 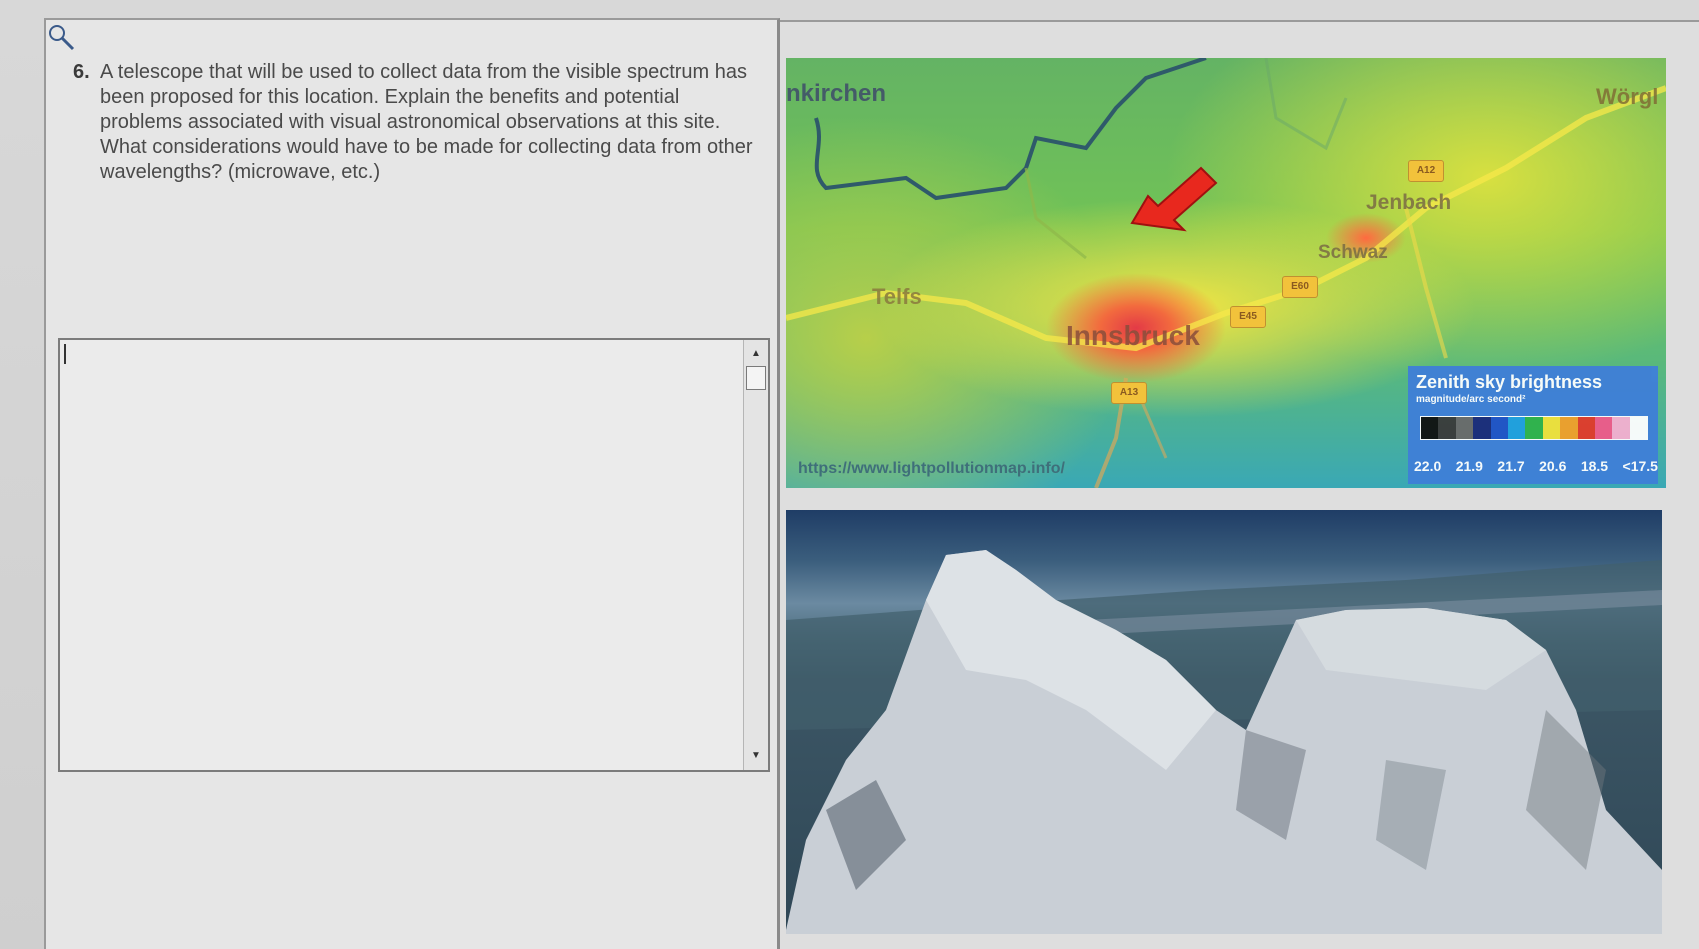 What do you see at coordinates (1300, 287) in the screenshot?
I see `road-shield: E60` at bounding box center [1300, 287].